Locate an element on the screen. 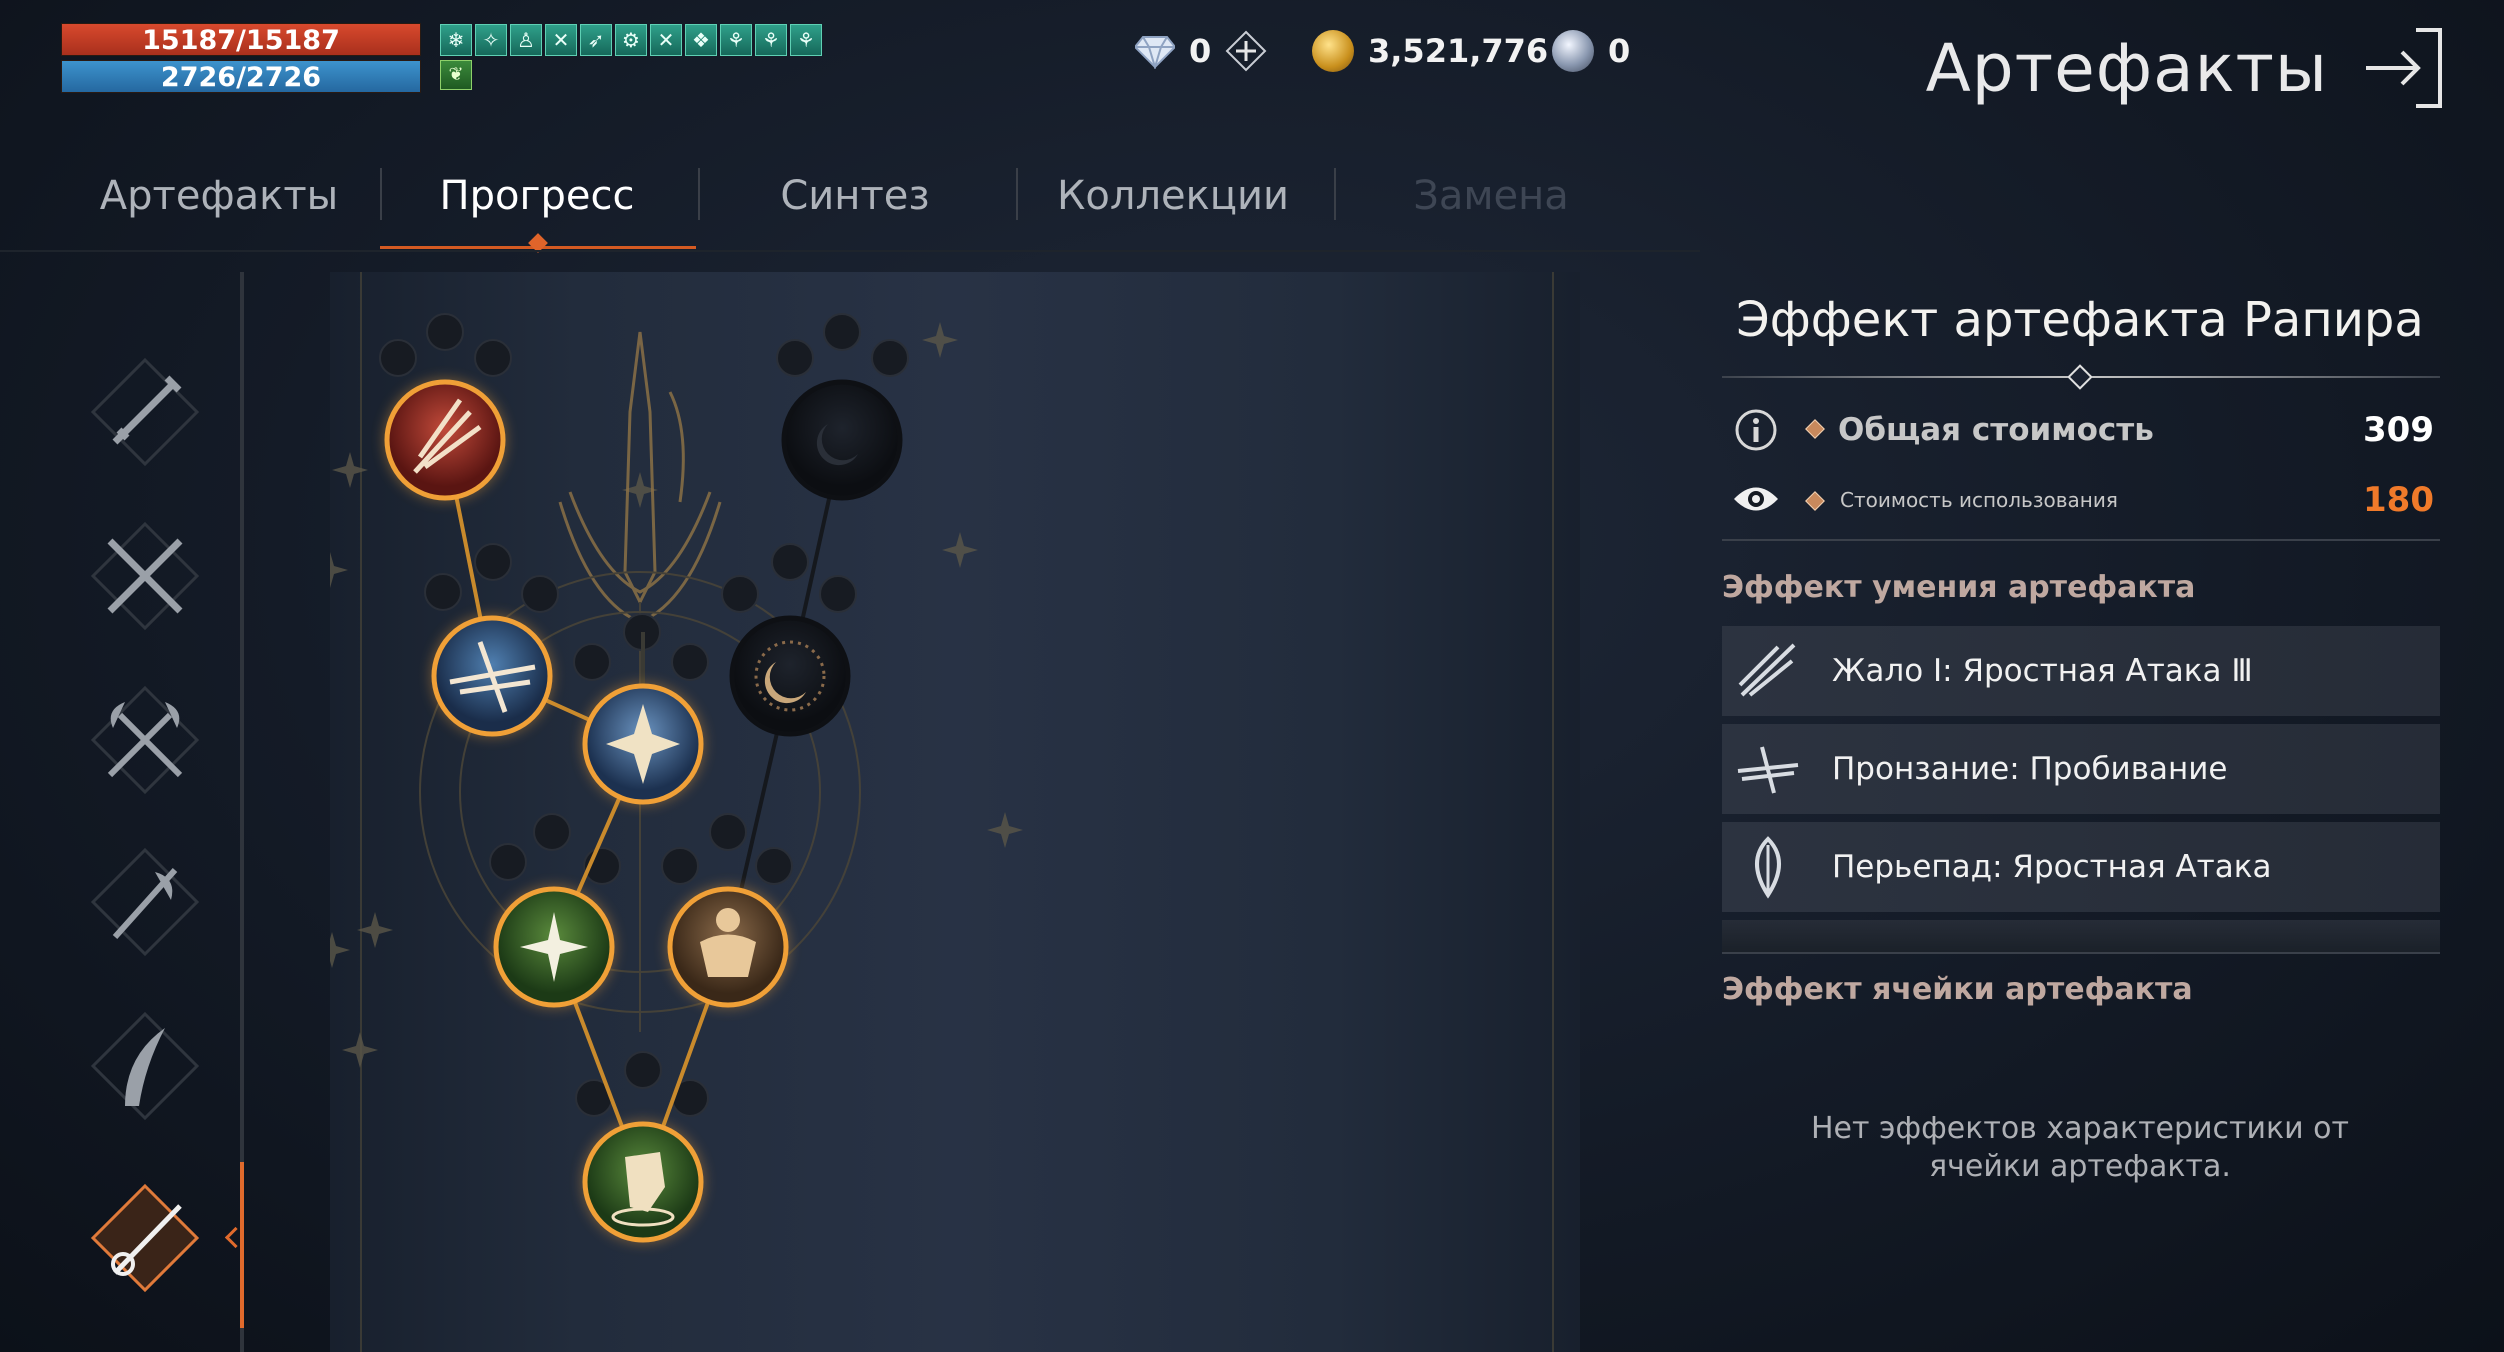 This screenshot has width=2504, height=1352. gold-count: 3,521,776 is located at coordinates (1458, 51).